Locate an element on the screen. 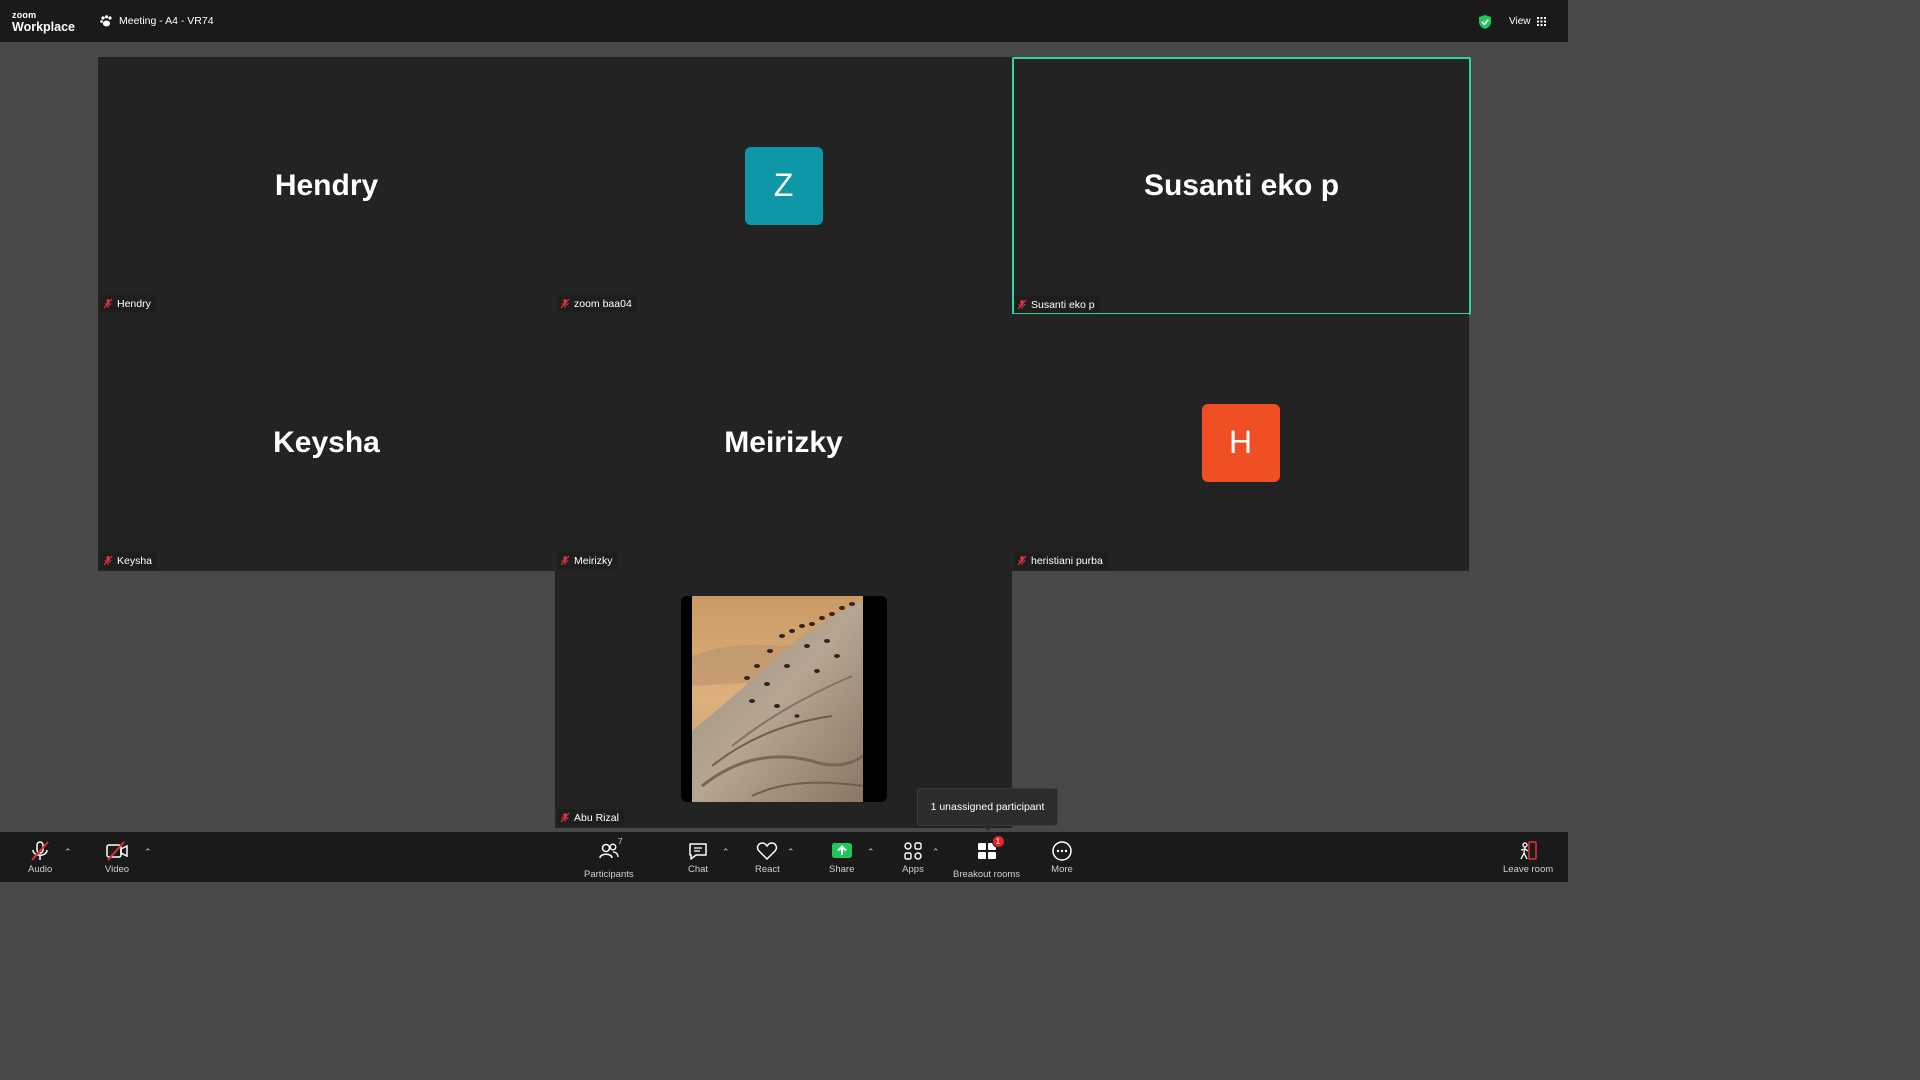 Image resolution: width=1920 pixels, height=1080 pixels. view-button: View is located at coordinates (1527, 21).